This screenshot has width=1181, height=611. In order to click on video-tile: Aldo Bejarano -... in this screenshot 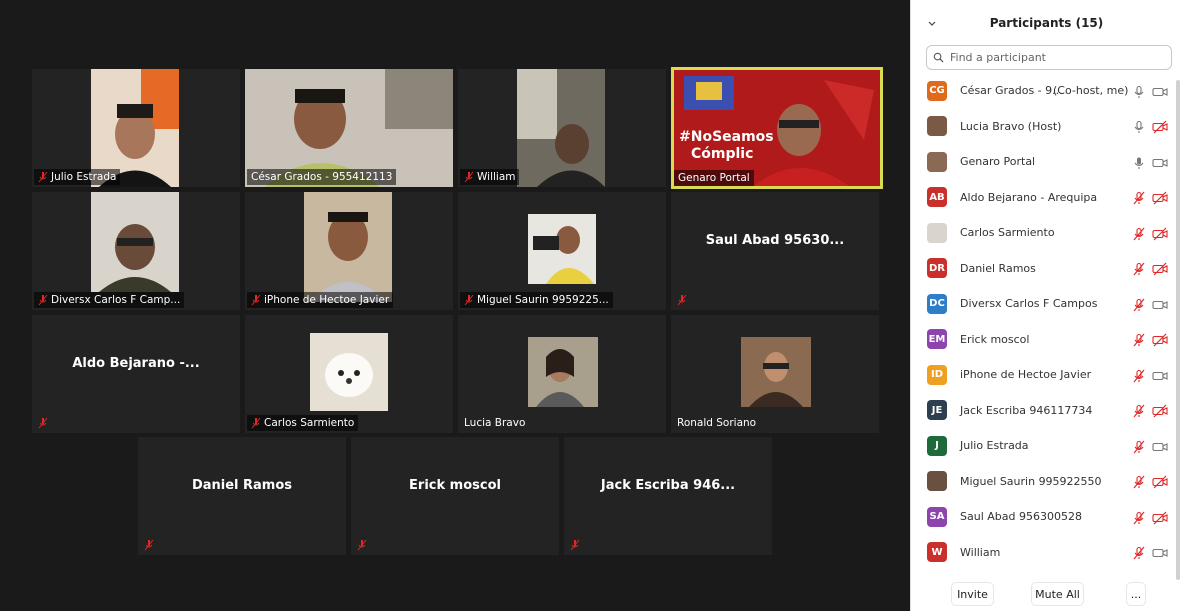, I will do `click(136, 374)`.